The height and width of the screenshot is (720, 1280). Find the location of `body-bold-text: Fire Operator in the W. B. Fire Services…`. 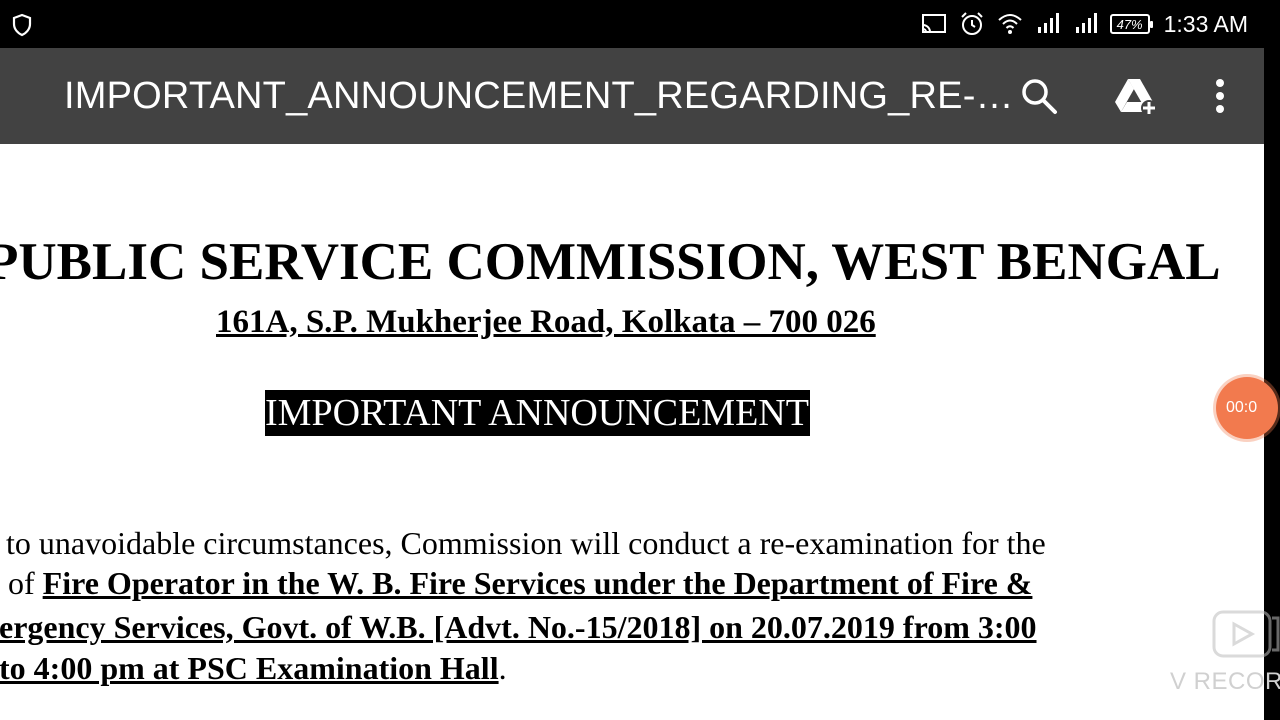

body-bold-text: Fire Operator in the W. B. Fire Services… is located at coordinates (537, 583).